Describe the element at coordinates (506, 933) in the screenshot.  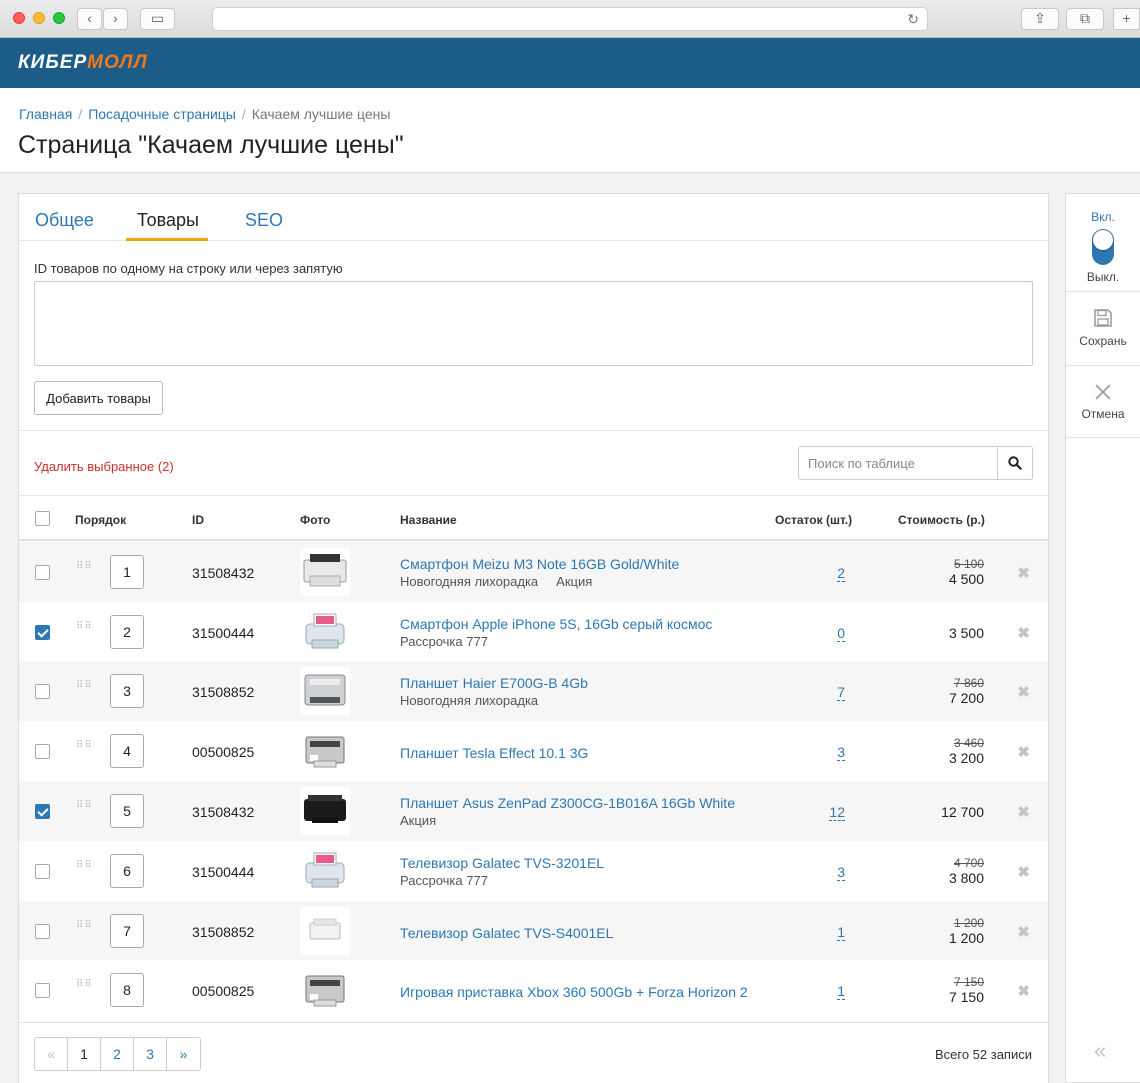
I see `product-name-link: Телевизор Galatec TVS-S4001EL` at that location.